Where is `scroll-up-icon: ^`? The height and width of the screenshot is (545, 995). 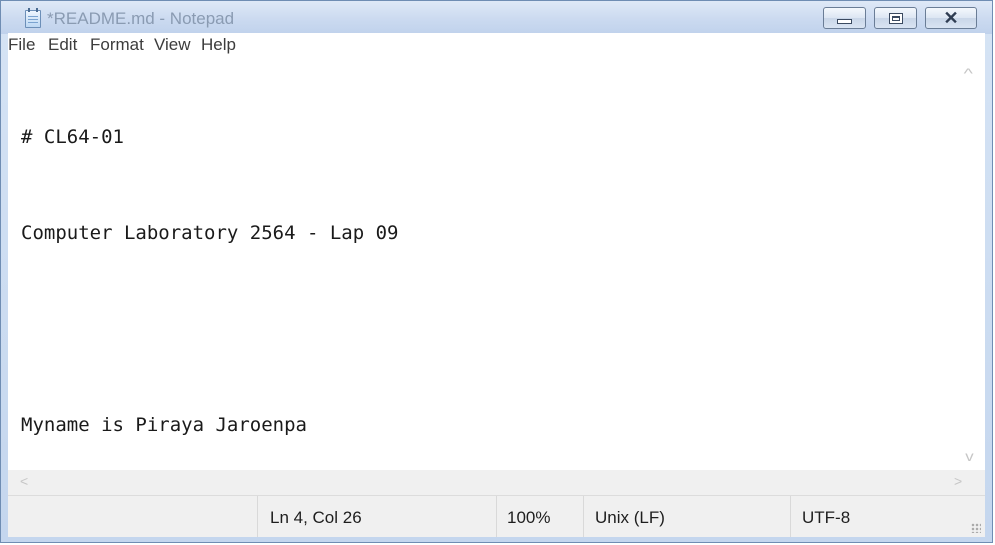
scroll-up-icon: ^ is located at coordinates (968, 73).